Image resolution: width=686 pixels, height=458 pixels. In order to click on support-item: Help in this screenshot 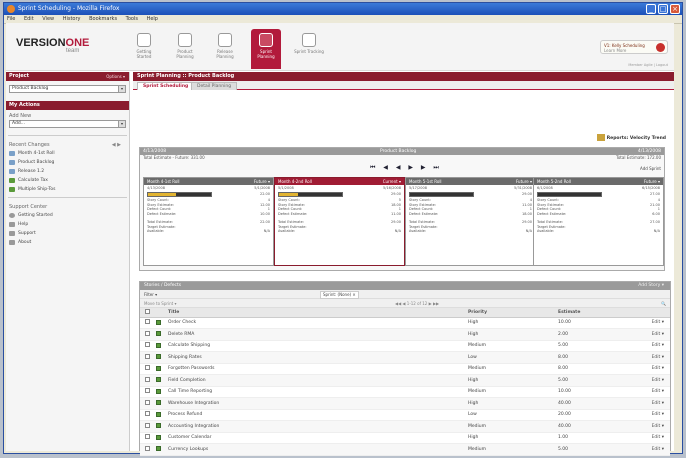, I will do `click(67, 224)`.